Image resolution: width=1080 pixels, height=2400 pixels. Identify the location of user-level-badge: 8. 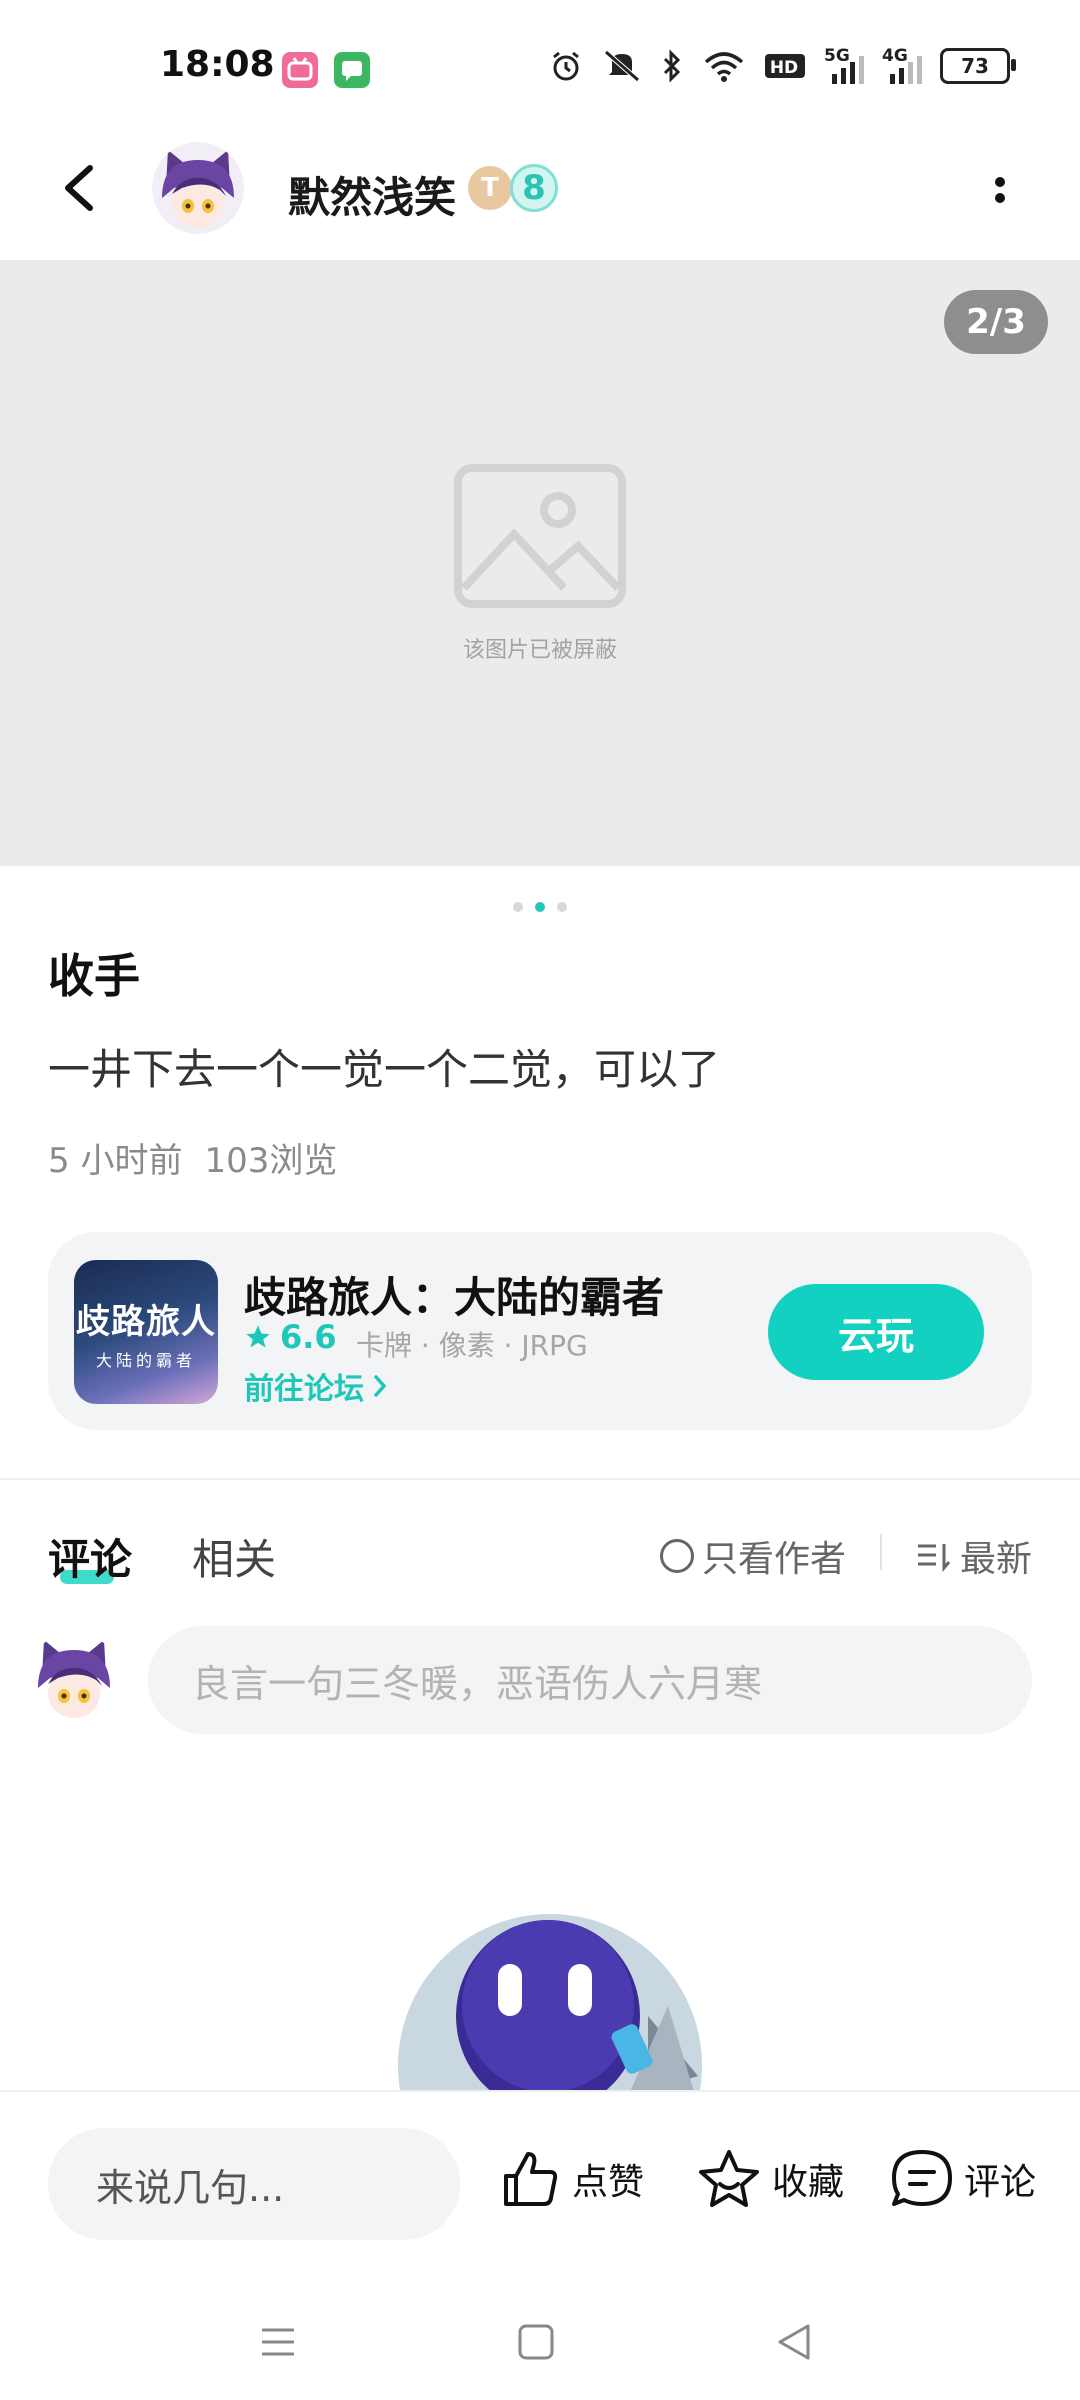
(534, 188).